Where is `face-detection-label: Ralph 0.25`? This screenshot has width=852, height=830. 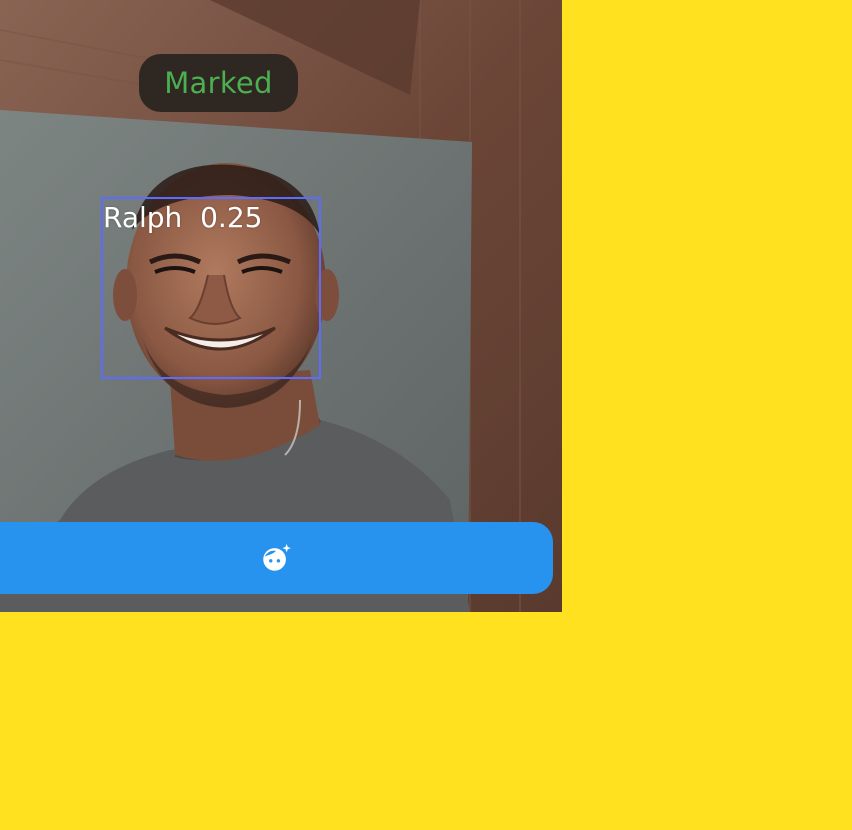
face-detection-label: Ralph 0.25 is located at coordinates (182, 217).